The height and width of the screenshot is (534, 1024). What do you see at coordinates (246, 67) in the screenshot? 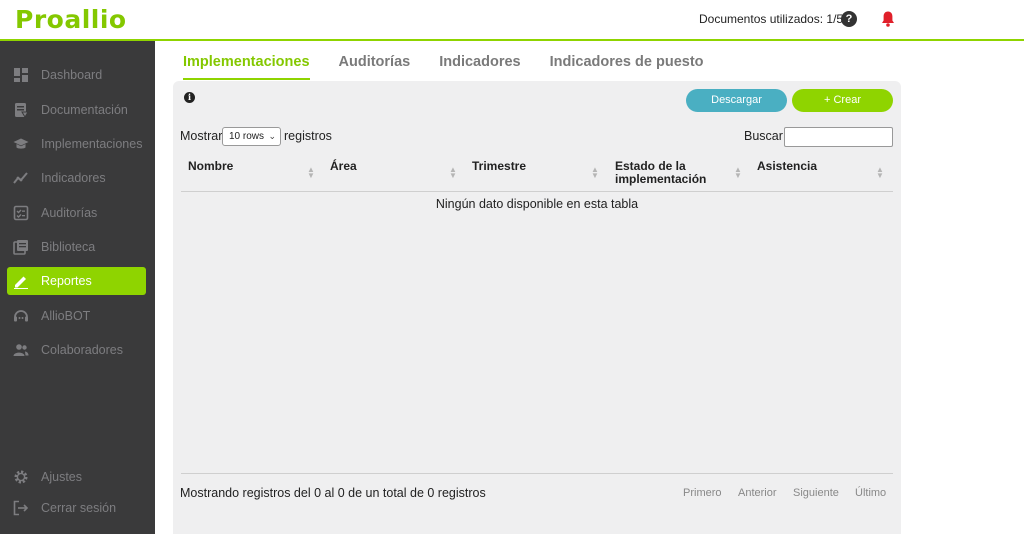
I see `tab-implementaciones: Implementaciones` at bounding box center [246, 67].